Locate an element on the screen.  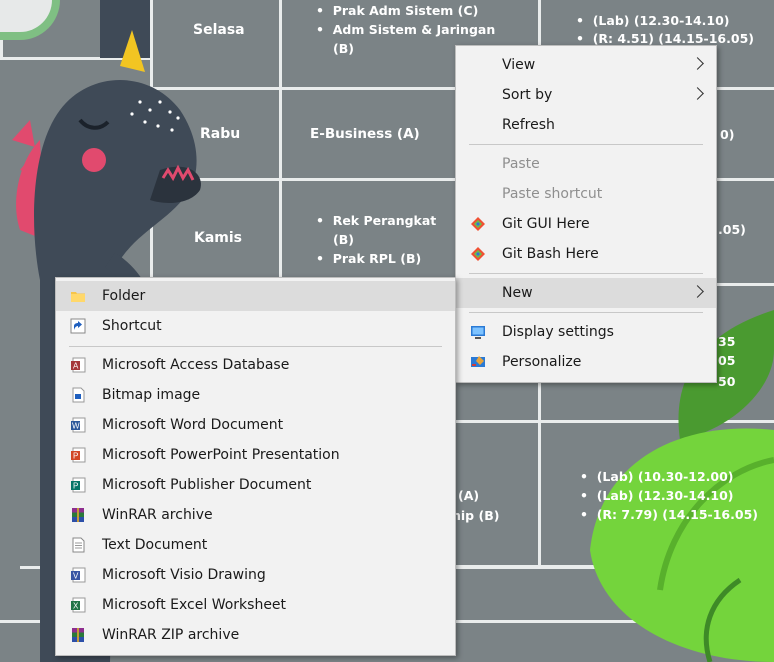
new-item-bitmap: Bitmap image is located at coordinates (255, 395).